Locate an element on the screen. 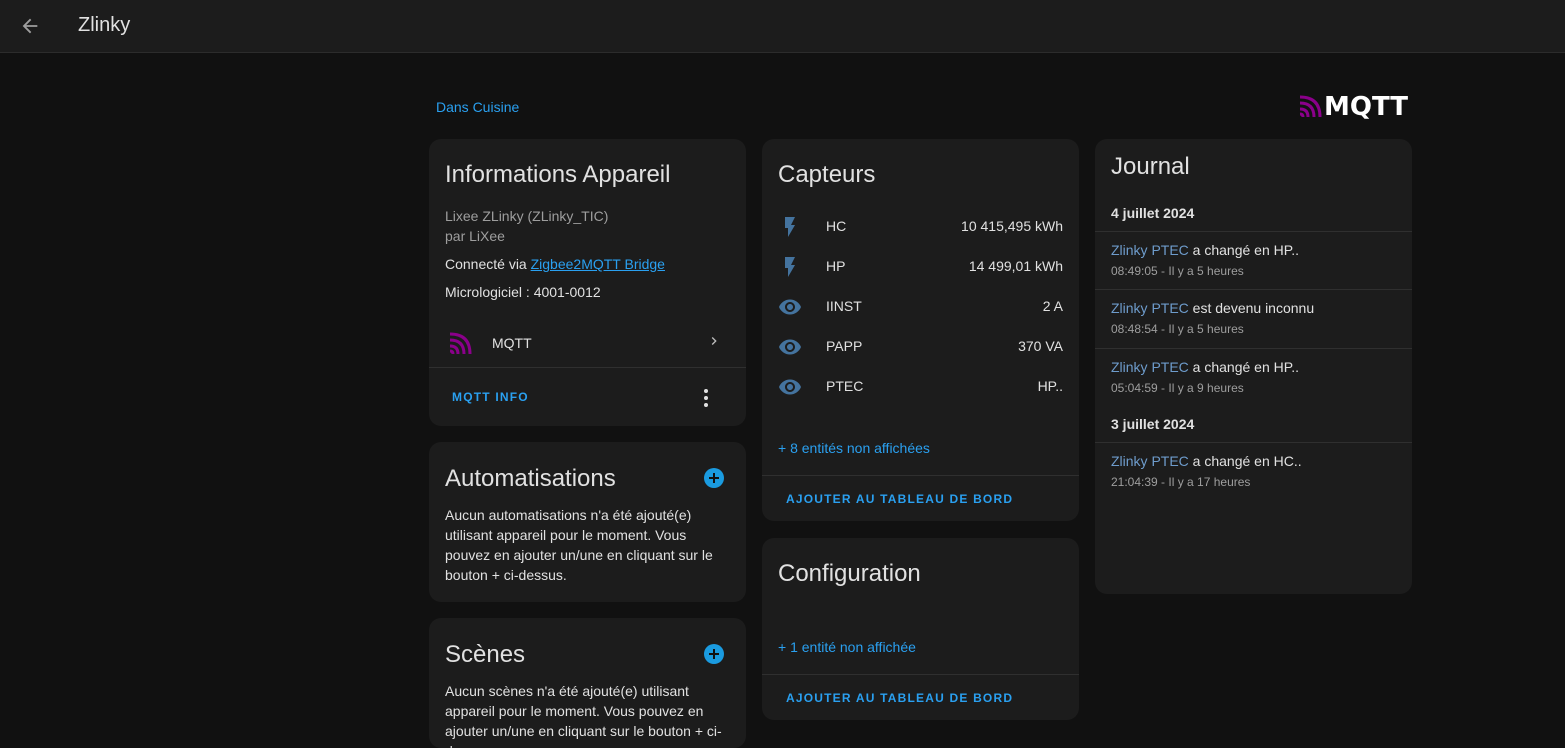 The height and width of the screenshot is (748, 1565). sensor-value: 14 499,01 kWh is located at coordinates (1015, 266).